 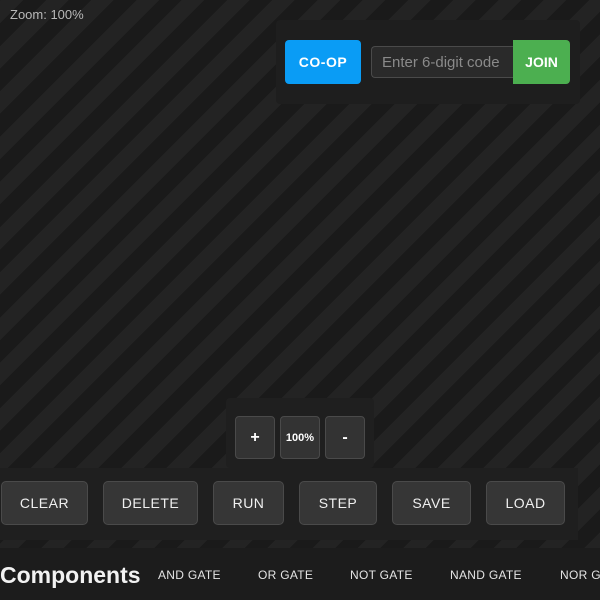 What do you see at coordinates (486, 575) in the screenshot?
I see `component-nand-gate: NAND GATE` at bounding box center [486, 575].